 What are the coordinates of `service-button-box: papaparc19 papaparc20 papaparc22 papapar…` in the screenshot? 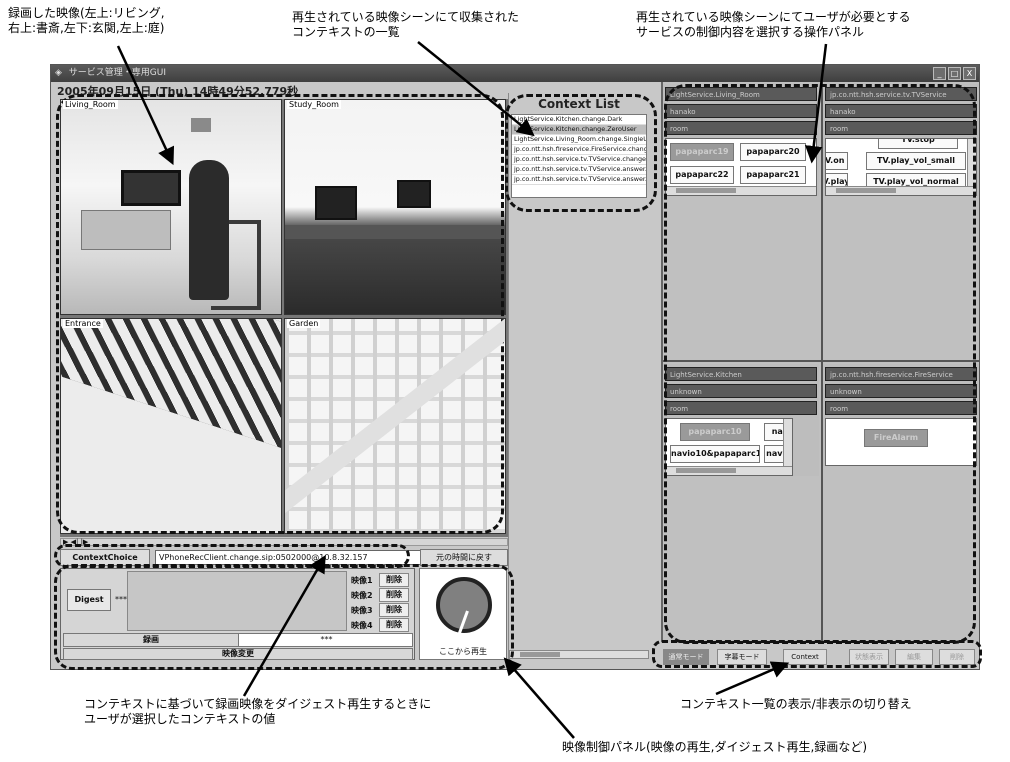 It's located at (741, 167).